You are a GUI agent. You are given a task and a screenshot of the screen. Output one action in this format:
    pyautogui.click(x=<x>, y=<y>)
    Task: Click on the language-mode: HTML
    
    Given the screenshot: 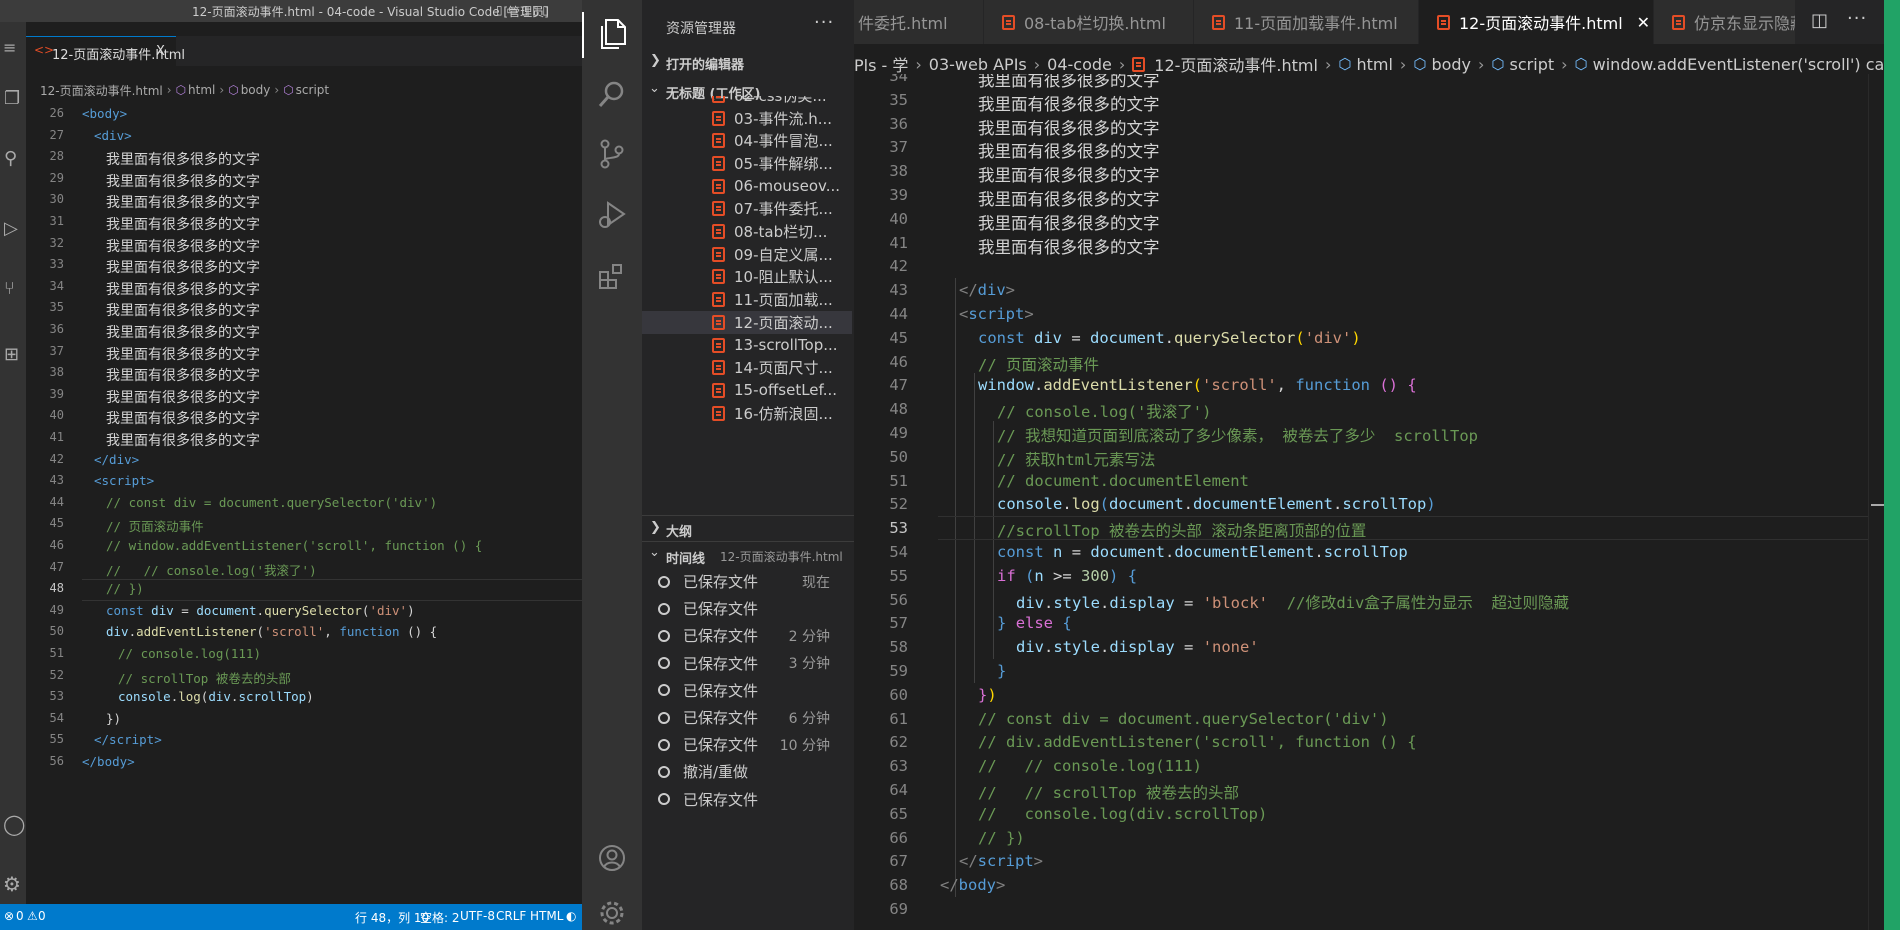 What is the action you would take?
    pyautogui.click(x=546, y=916)
    